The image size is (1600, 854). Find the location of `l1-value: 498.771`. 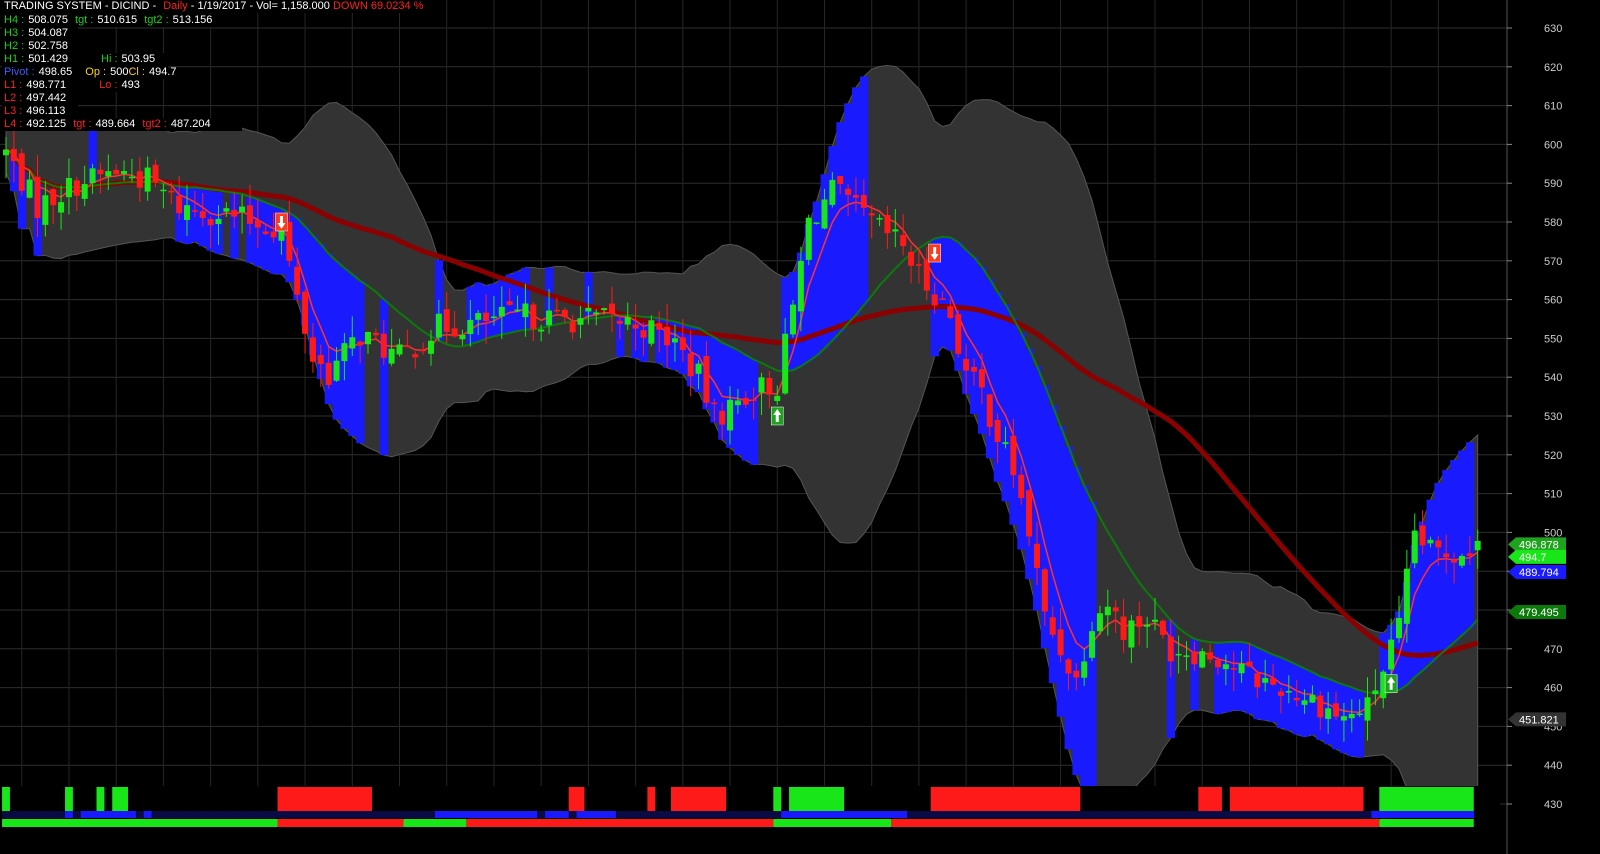

l1-value: 498.771 is located at coordinates (46, 85).